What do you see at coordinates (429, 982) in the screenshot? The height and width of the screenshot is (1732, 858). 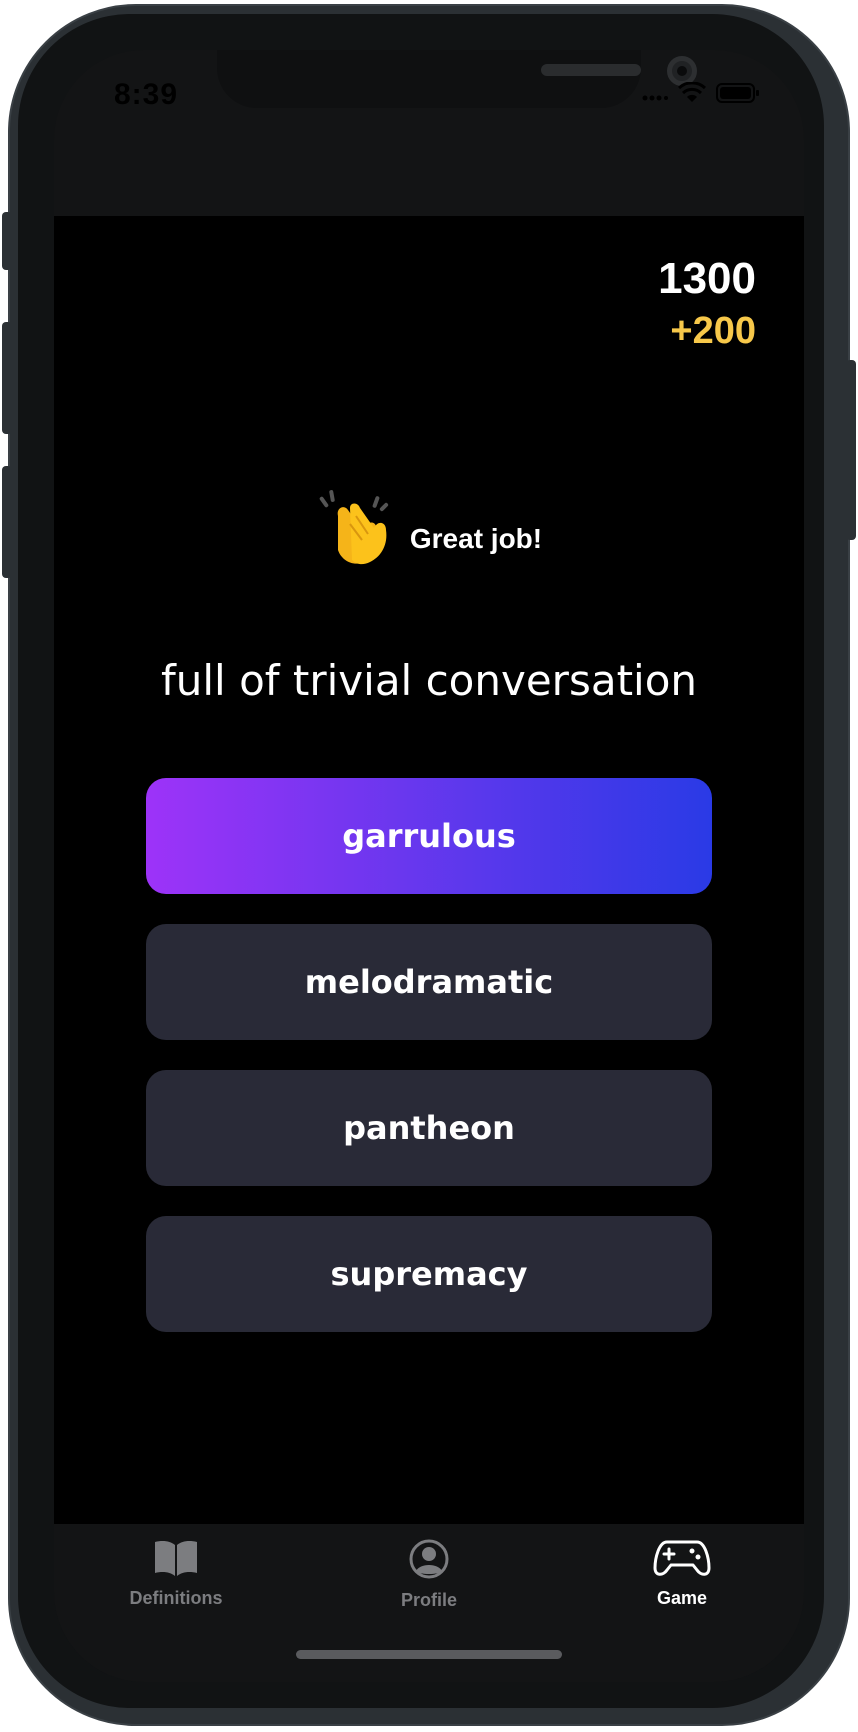 I see `answer-option-2: melodramatic` at bounding box center [429, 982].